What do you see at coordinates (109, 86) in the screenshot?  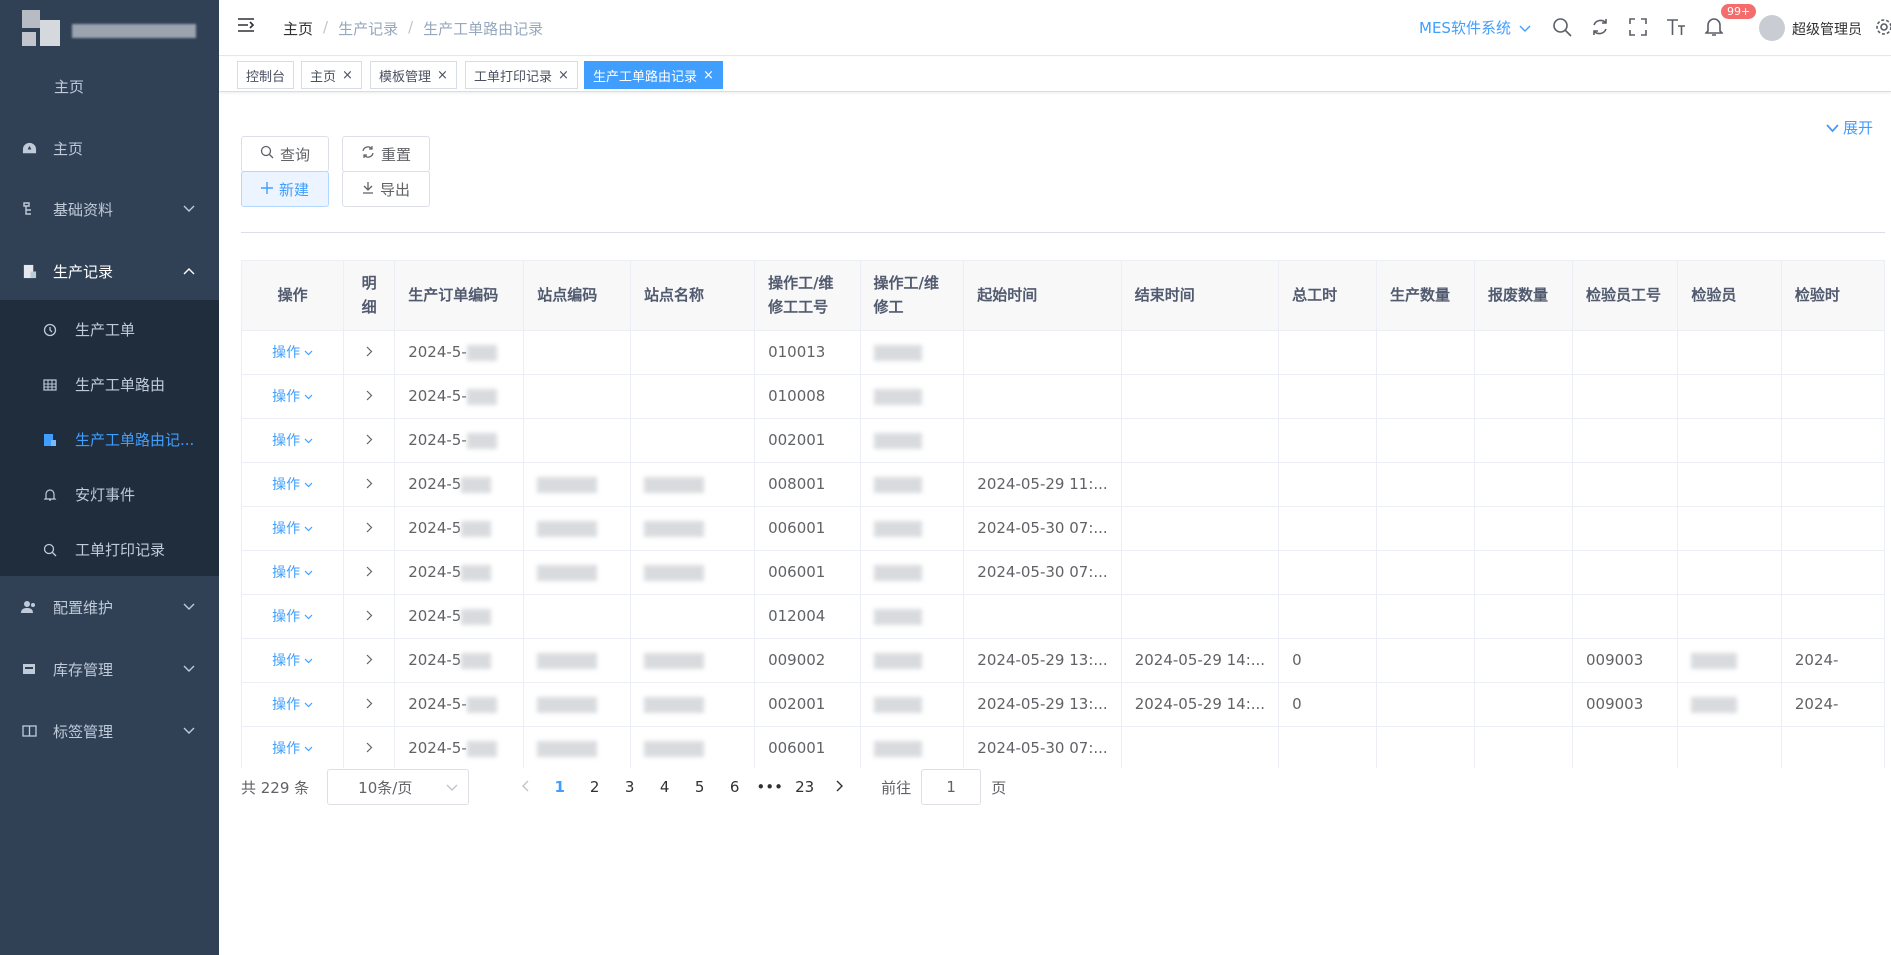 I see `sidebar-item-home-top: 主页` at bounding box center [109, 86].